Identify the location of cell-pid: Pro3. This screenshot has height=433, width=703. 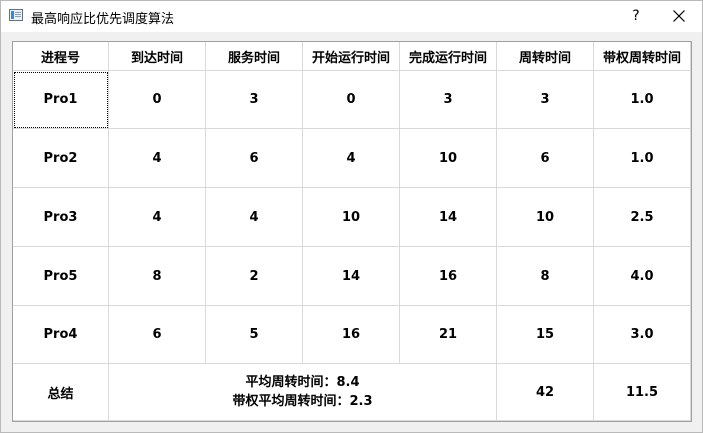
(61, 217).